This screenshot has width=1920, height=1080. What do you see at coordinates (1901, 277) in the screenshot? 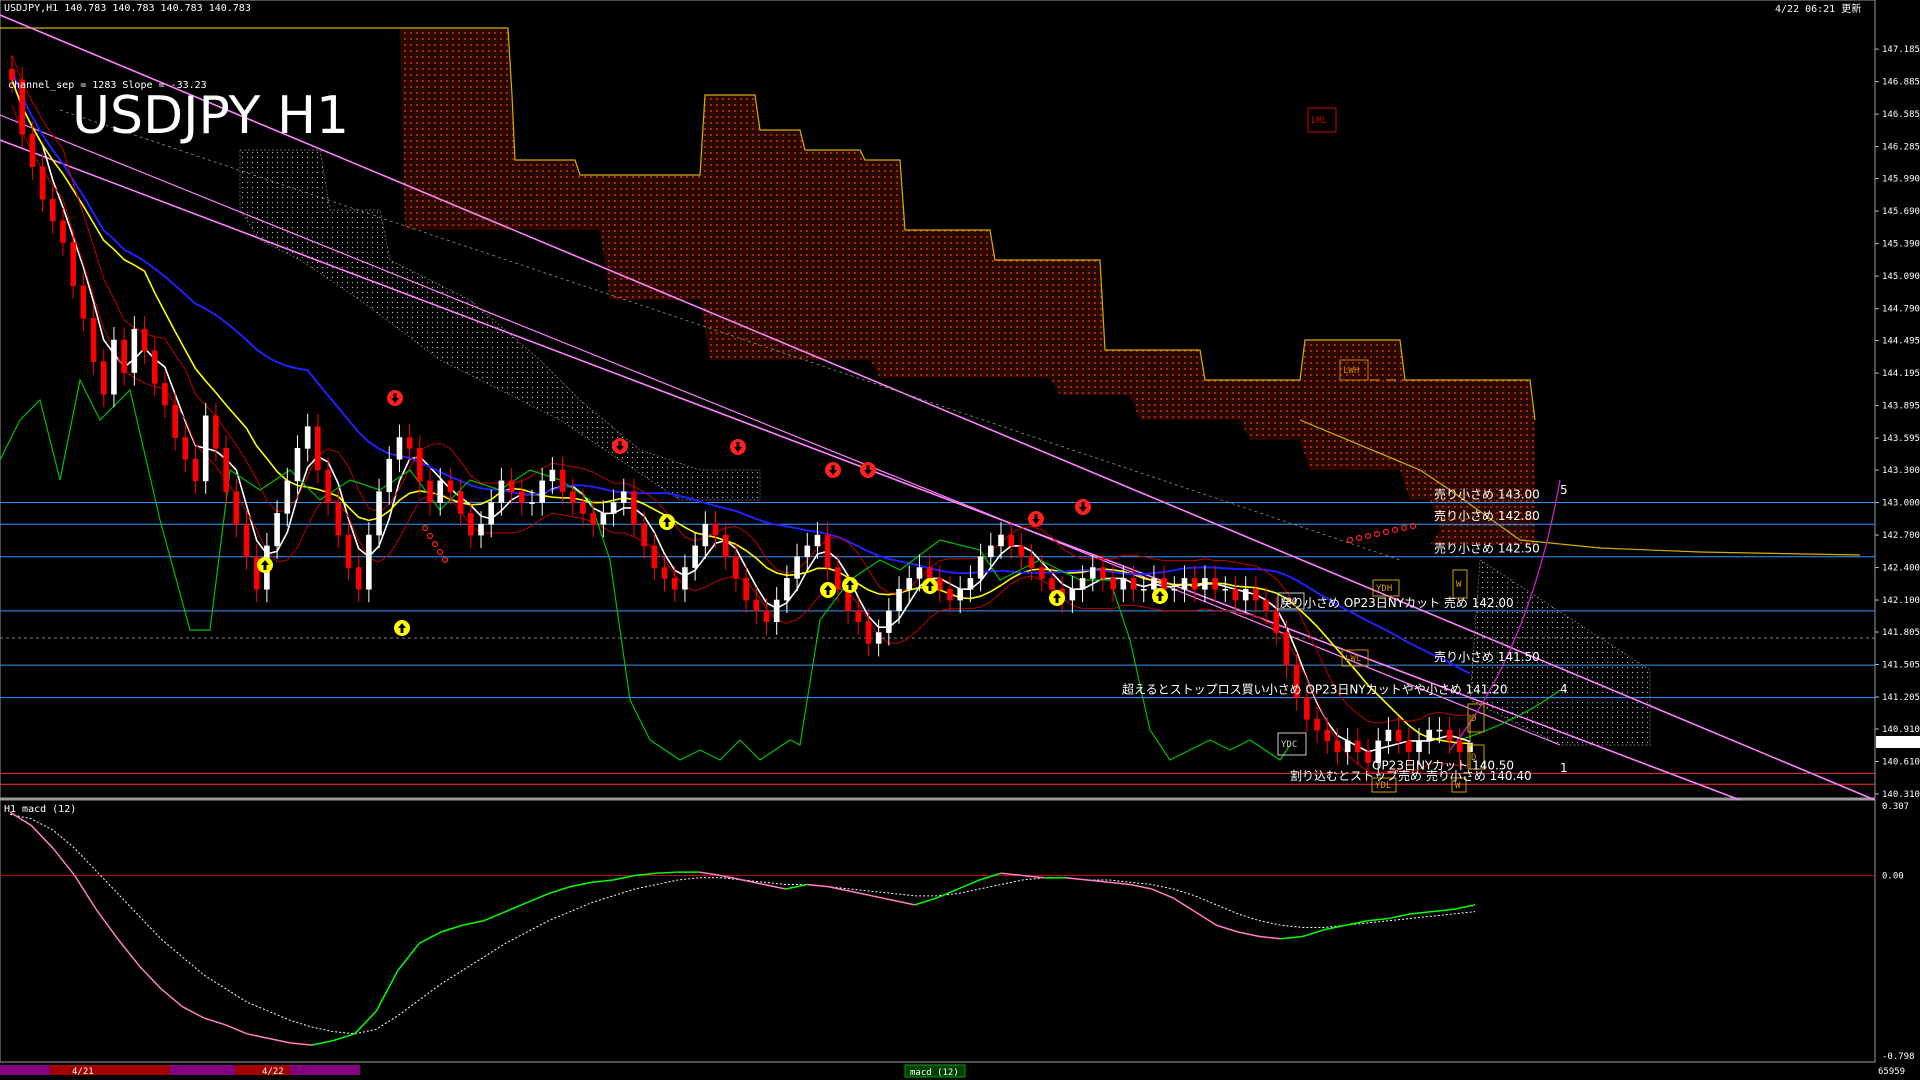
I see `price-tick-label: 145.090` at bounding box center [1901, 277].